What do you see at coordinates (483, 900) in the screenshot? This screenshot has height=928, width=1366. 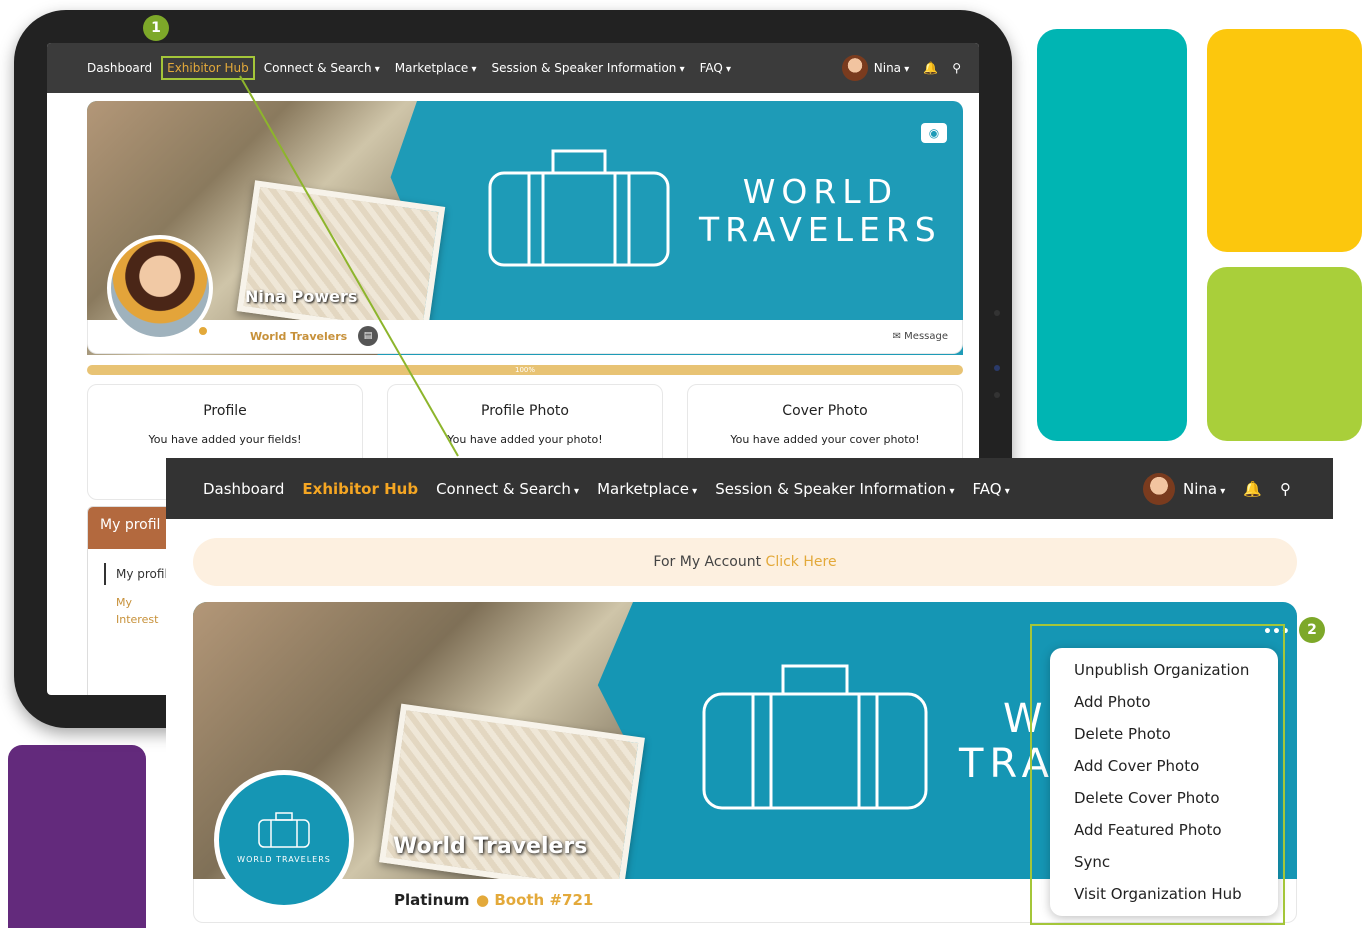 I see `location-pin-icon: ●` at bounding box center [483, 900].